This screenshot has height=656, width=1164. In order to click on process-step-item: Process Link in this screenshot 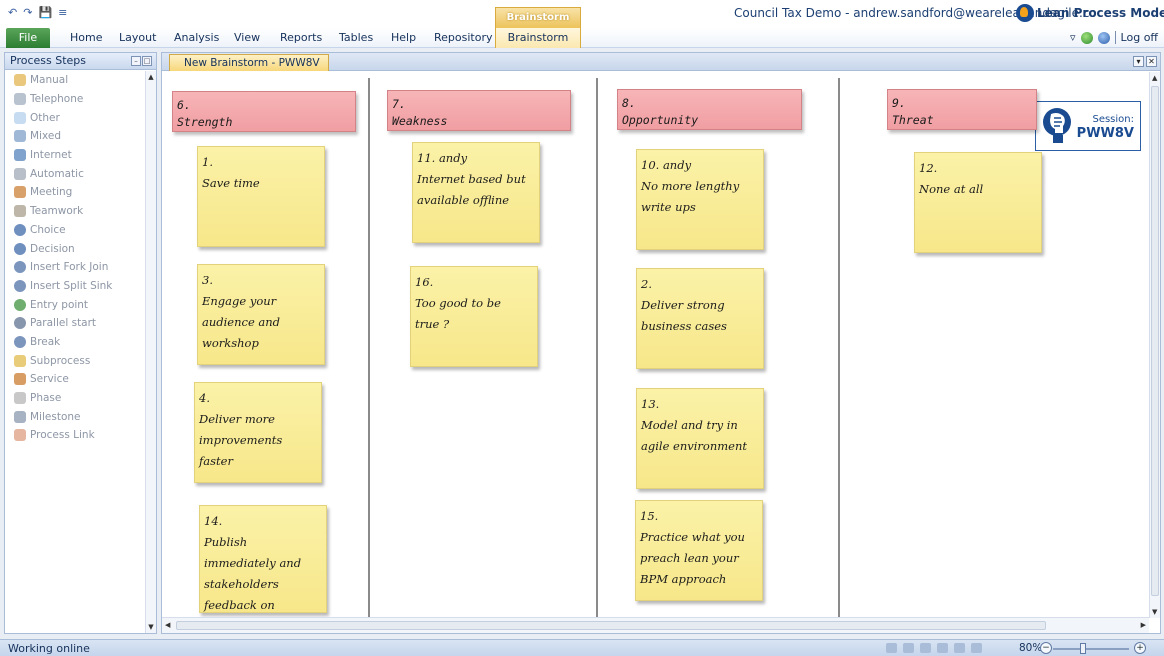, I will do `click(75, 435)`.